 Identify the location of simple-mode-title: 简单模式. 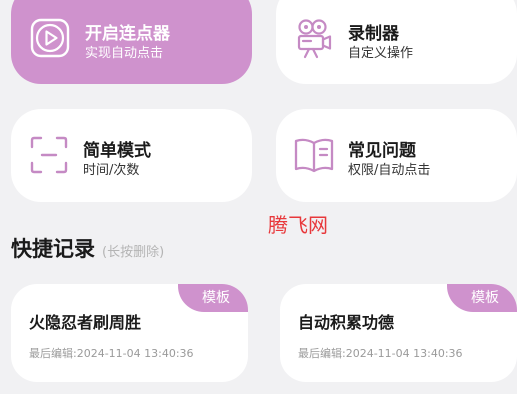
(117, 151).